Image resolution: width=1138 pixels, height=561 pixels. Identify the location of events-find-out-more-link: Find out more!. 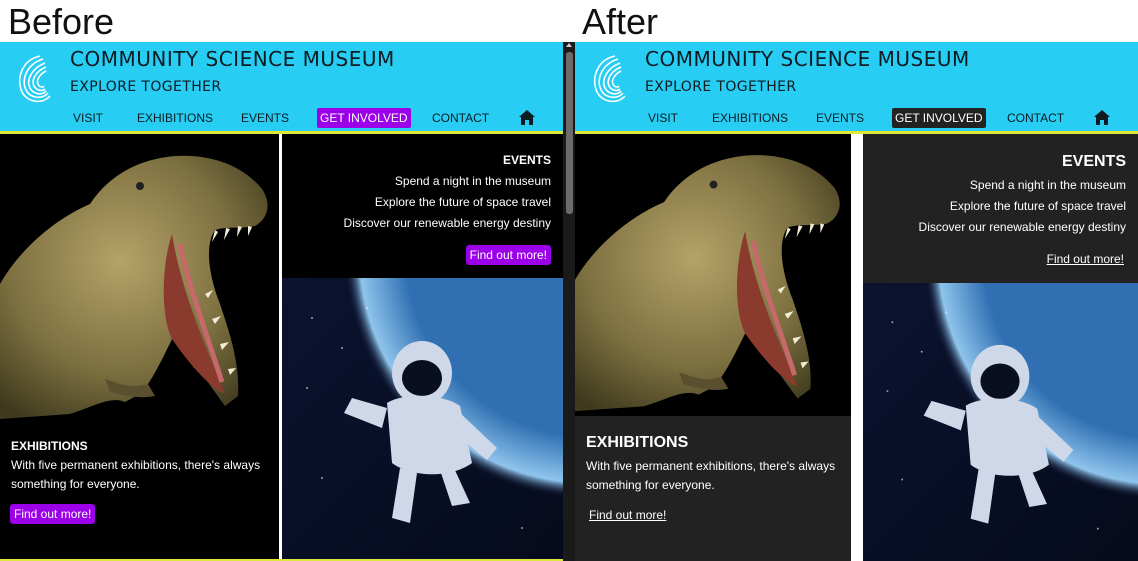
(1085, 259).